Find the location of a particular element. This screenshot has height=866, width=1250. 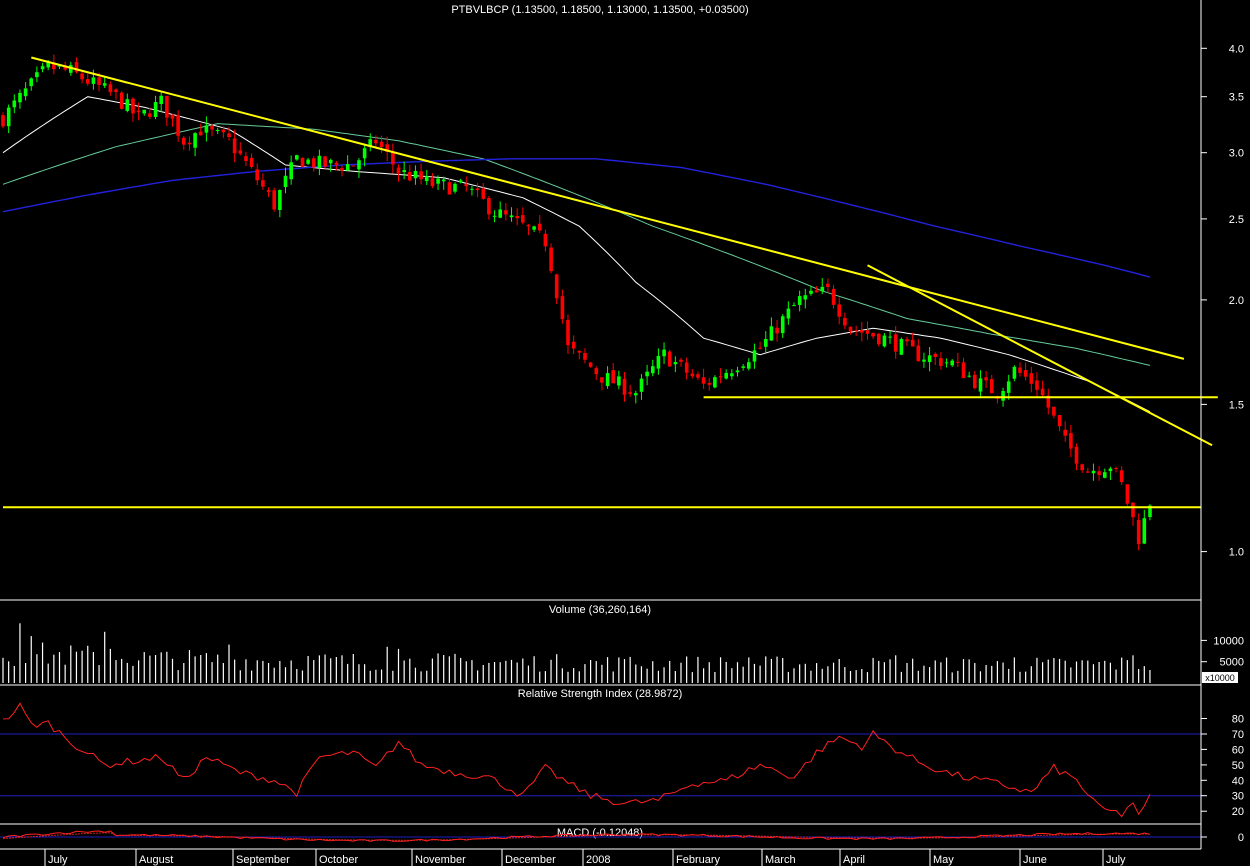

price-axis-tick-label: 2.0 is located at coordinates (1236, 301).